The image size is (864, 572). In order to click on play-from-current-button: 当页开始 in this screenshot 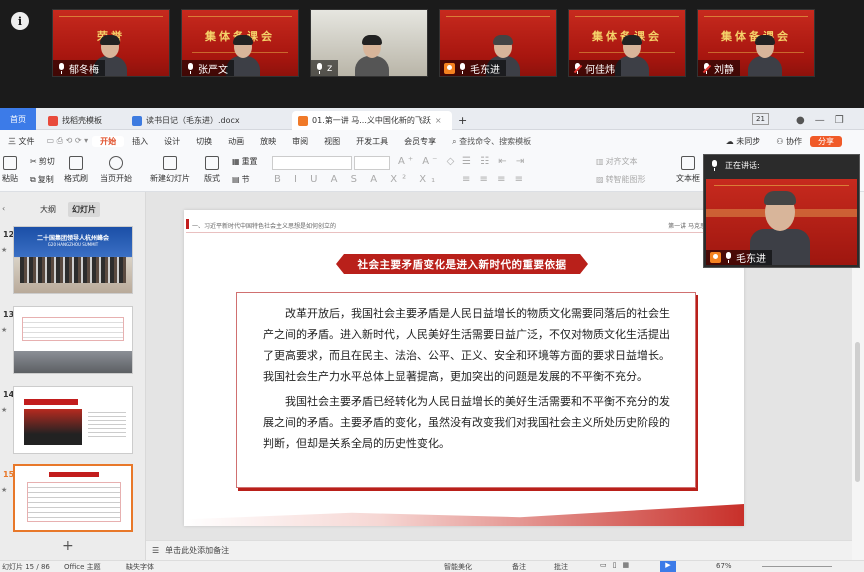, I will do `click(116, 170)`.